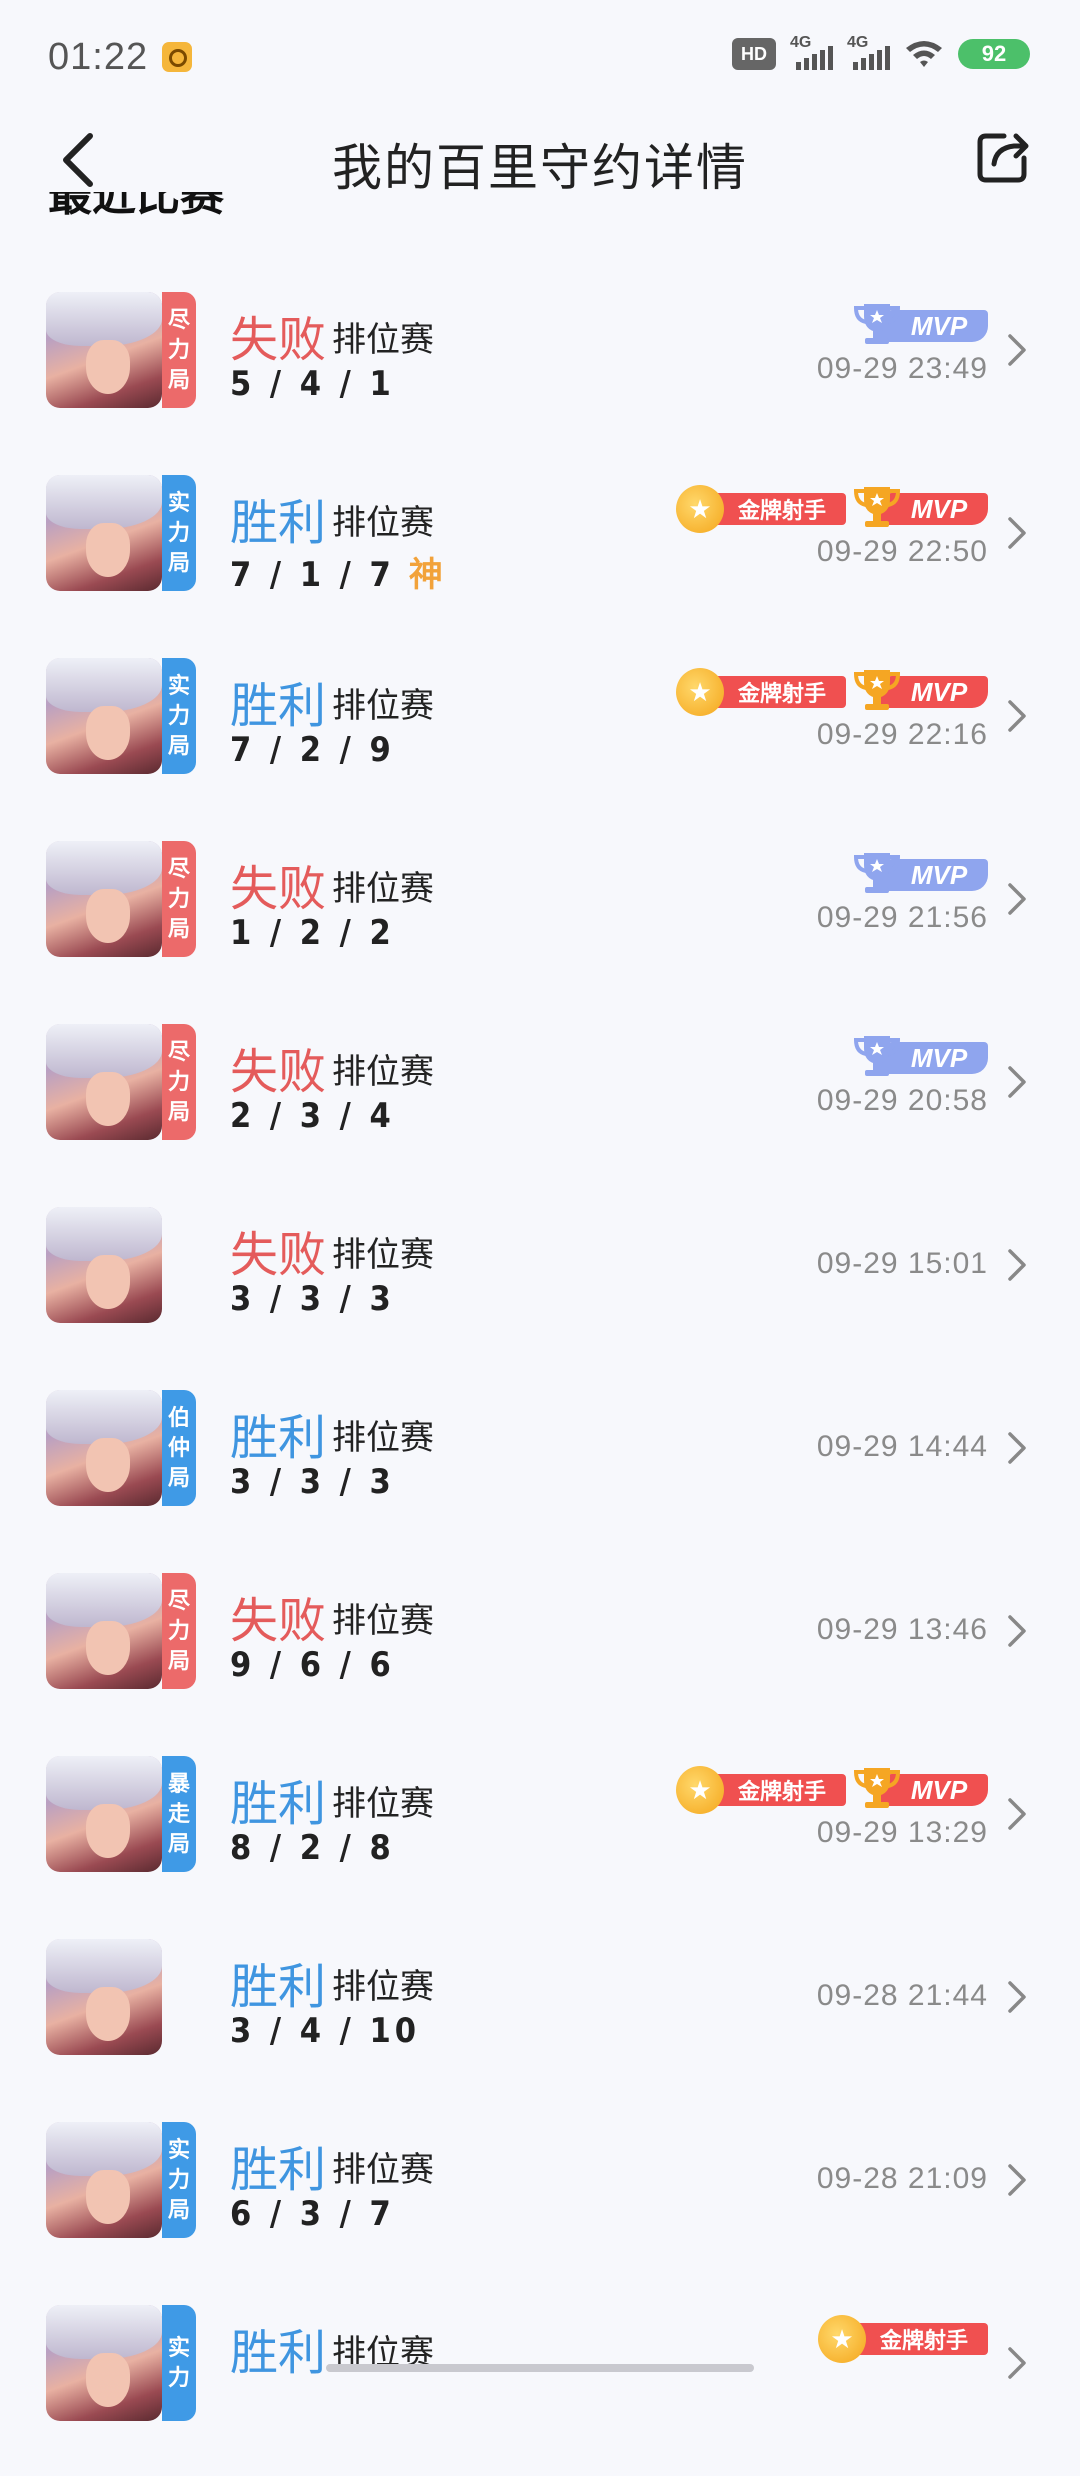  Describe the element at coordinates (902, 1446) in the screenshot. I see `match-time: 09-29 14:44` at that location.